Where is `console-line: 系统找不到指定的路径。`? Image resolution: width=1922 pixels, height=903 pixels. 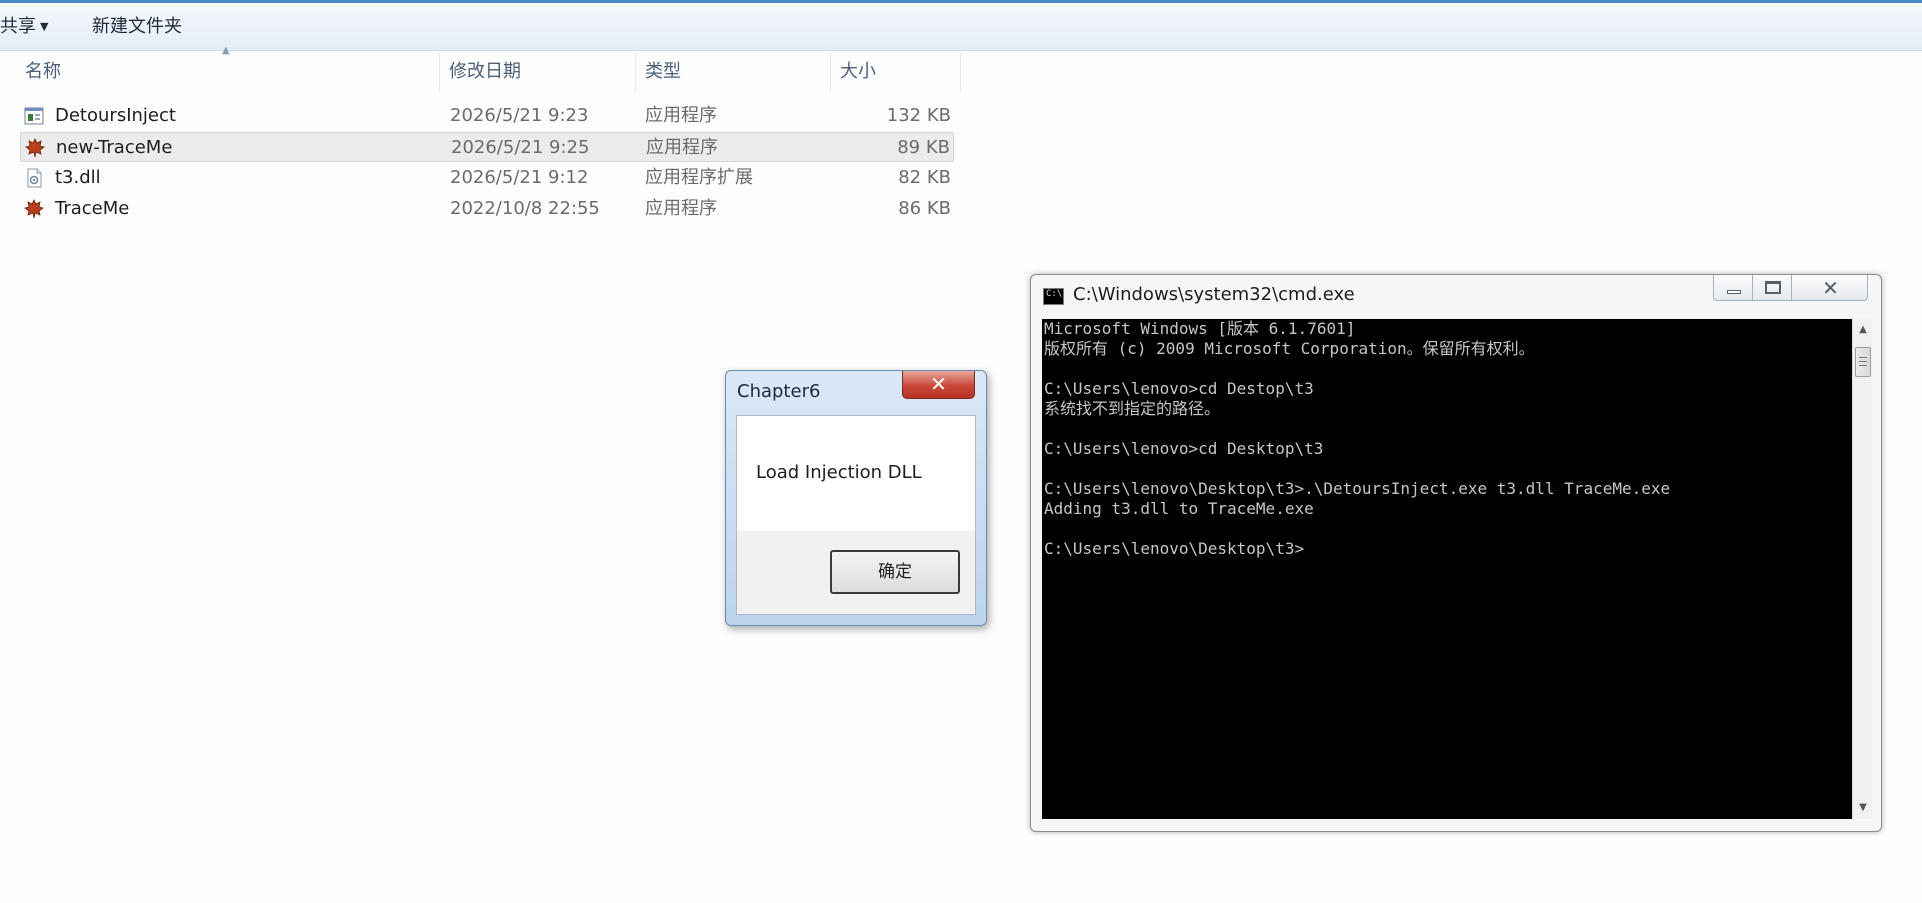
console-line: 系统找不到指定的路径。 is located at coordinates (1132, 408).